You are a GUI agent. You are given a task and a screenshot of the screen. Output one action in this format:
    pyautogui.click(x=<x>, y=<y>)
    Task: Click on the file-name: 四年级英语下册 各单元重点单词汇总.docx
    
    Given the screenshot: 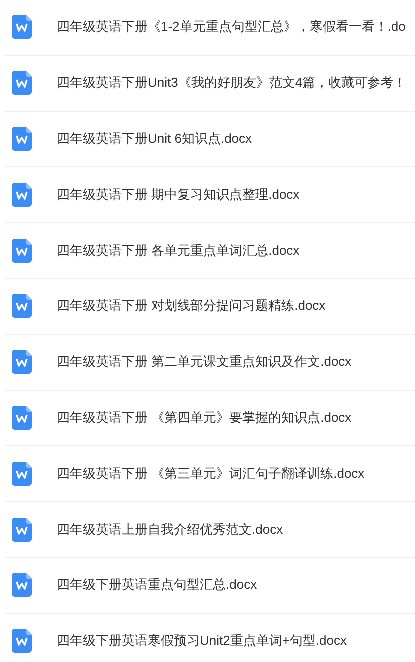 What is the action you would take?
    pyautogui.click(x=178, y=251)
    